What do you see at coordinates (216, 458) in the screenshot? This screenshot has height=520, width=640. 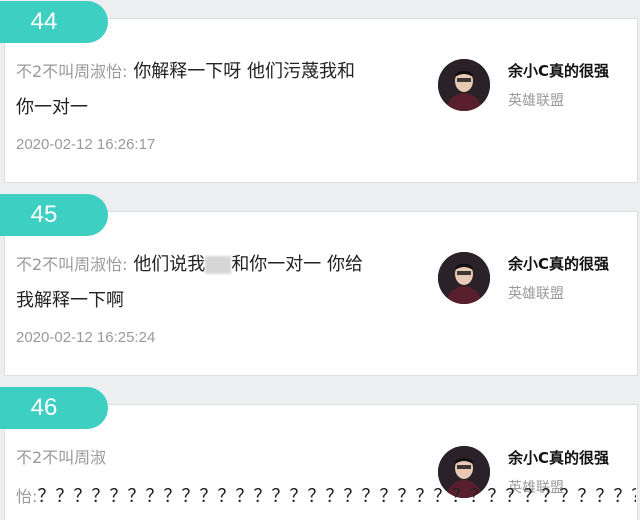 I see `comment-text: 不2不叫周淑` at bounding box center [216, 458].